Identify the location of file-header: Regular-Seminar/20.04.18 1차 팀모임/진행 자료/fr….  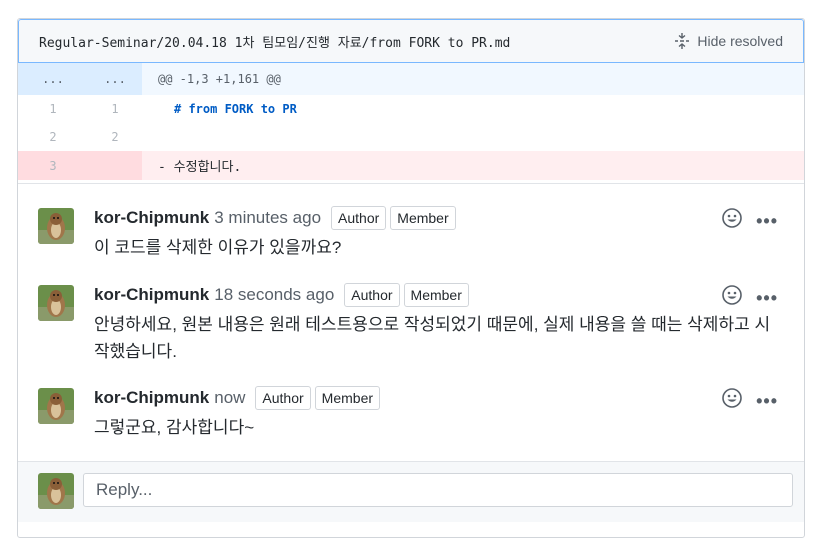
(411, 41).